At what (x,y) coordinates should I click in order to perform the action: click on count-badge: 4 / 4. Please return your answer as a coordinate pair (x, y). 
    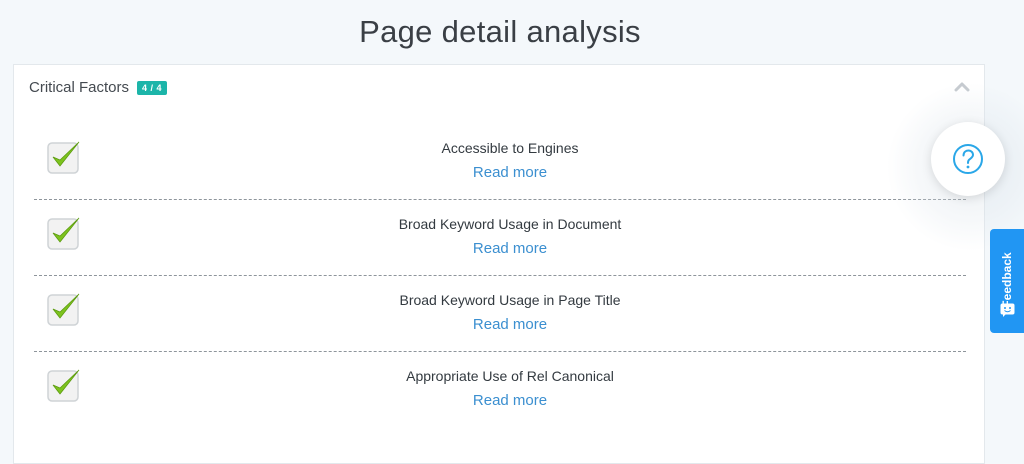
    Looking at the image, I should click on (152, 87).